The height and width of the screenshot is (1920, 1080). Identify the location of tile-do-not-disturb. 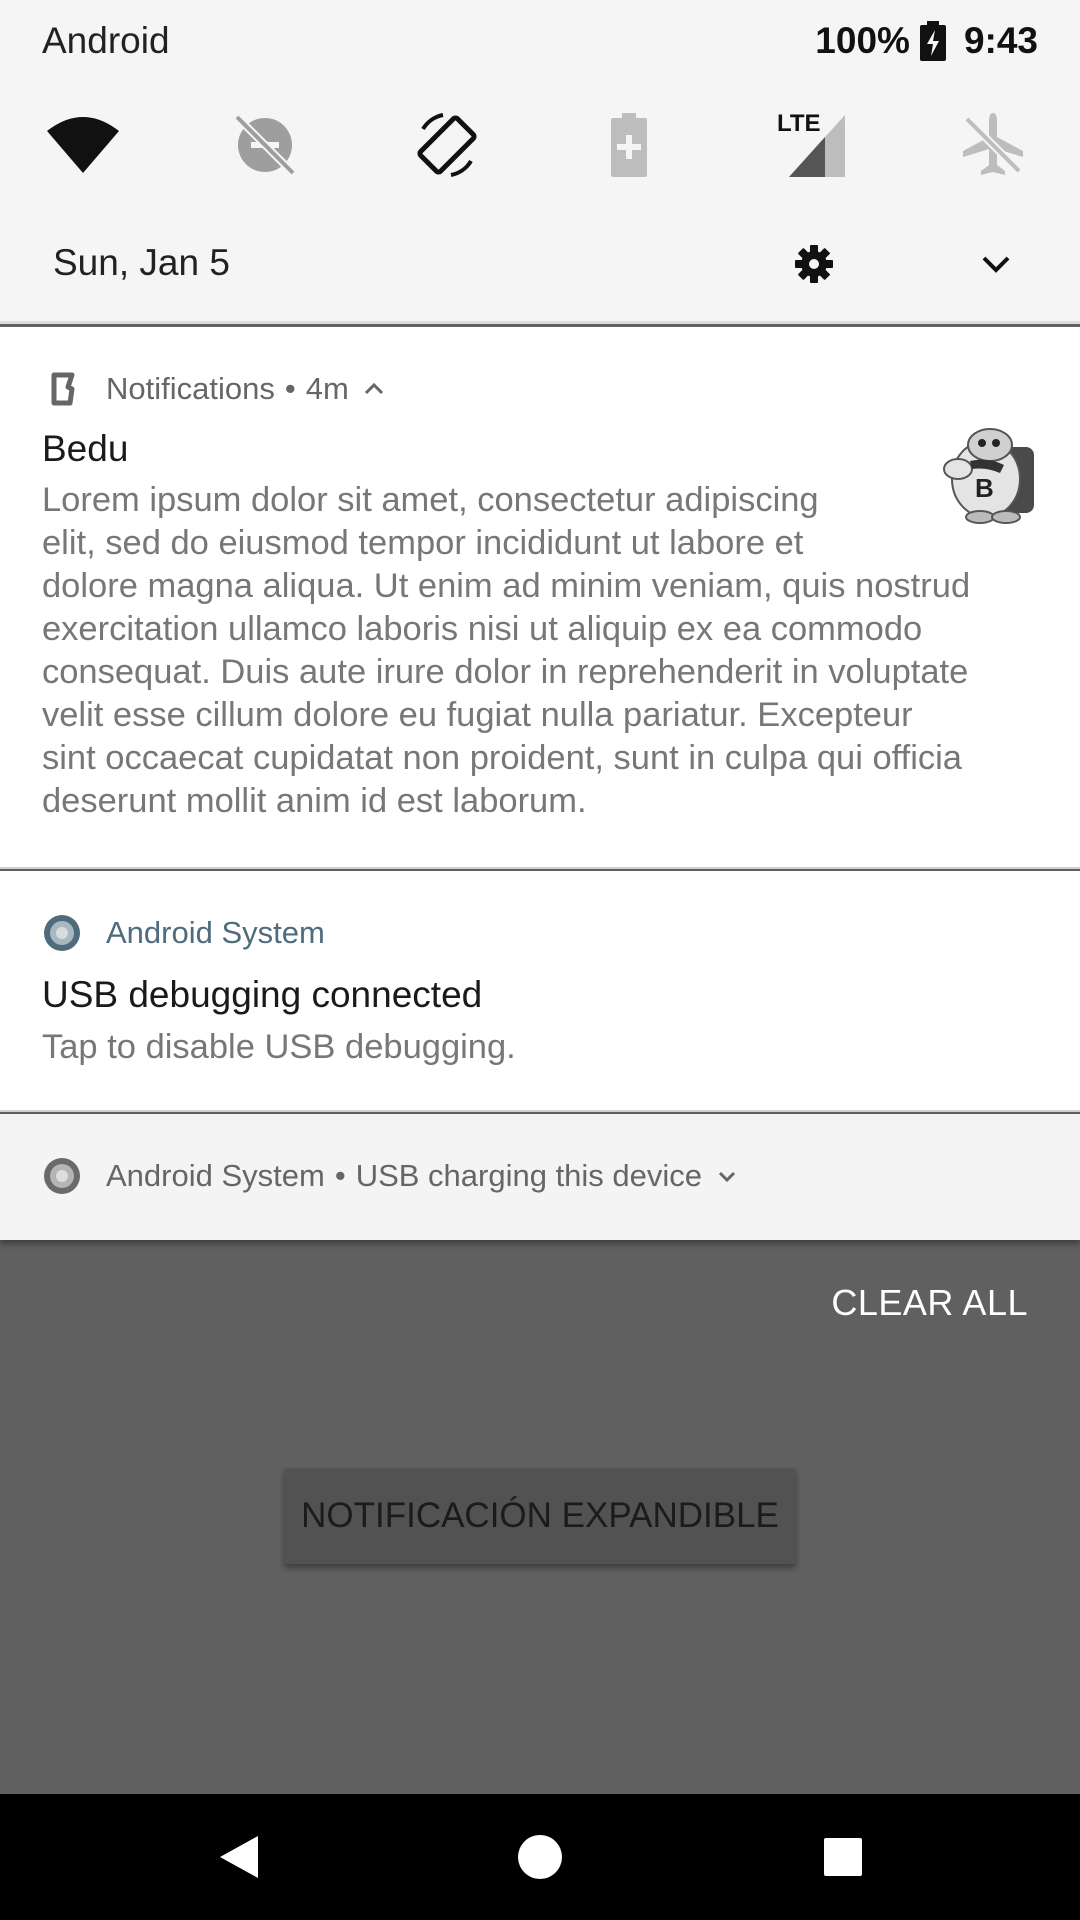
(265, 145).